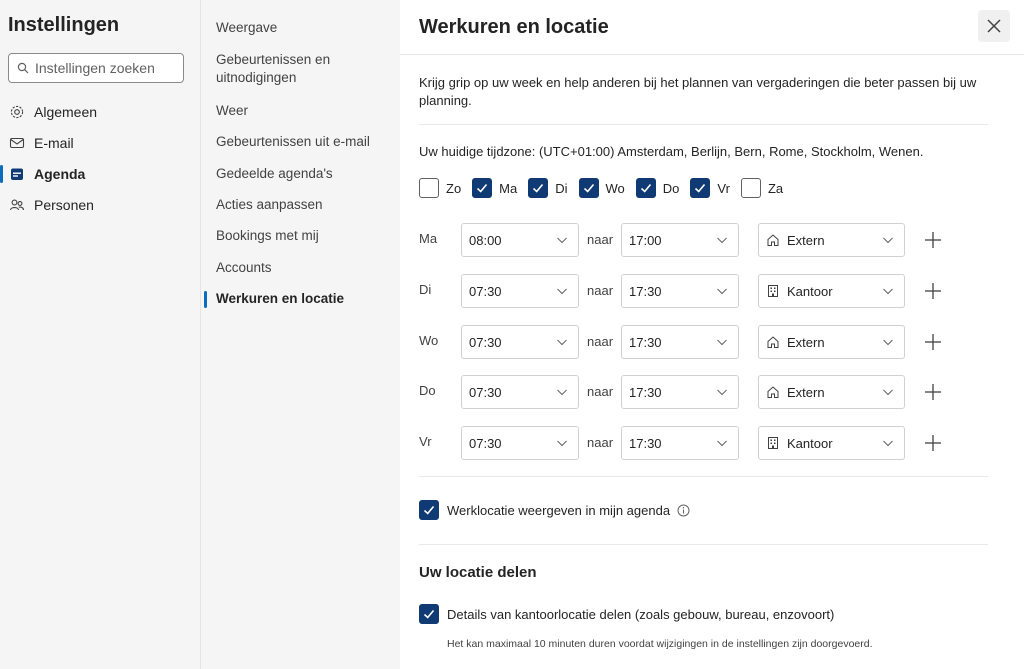  What do you see at coordinates (427, 390) in the screenshot?
I see `row-day-label: Do` at bounding box center [427, 390].